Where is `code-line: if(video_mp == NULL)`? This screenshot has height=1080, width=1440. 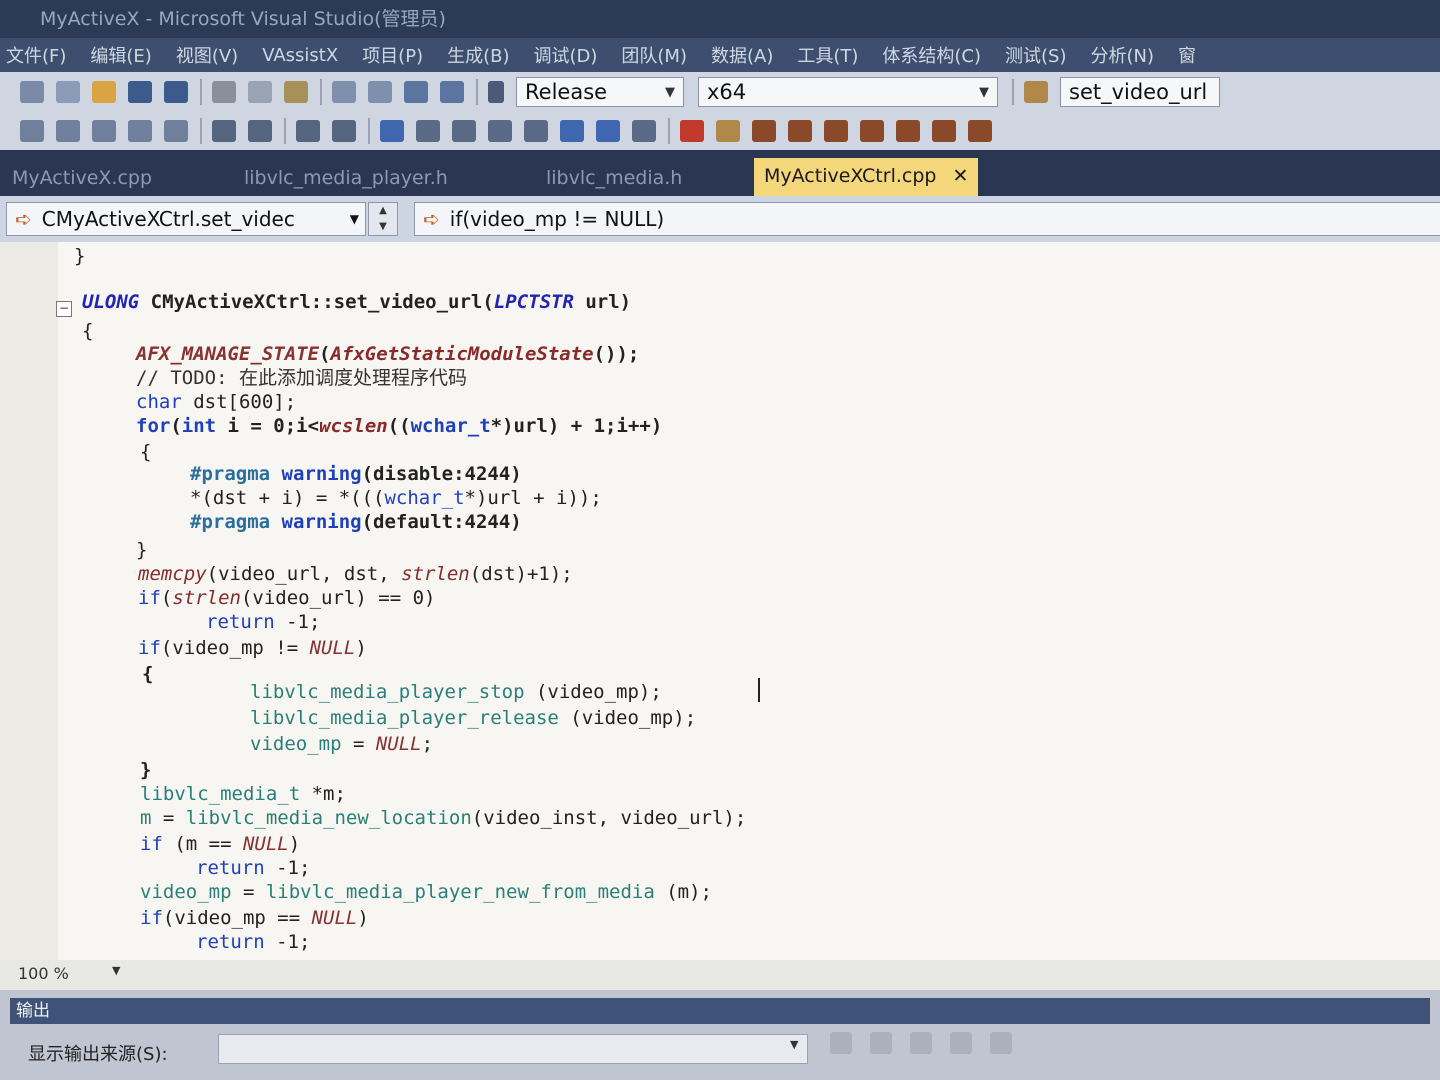 code-line: if(video_mp == NULL) is located at coordinates (254, 918).